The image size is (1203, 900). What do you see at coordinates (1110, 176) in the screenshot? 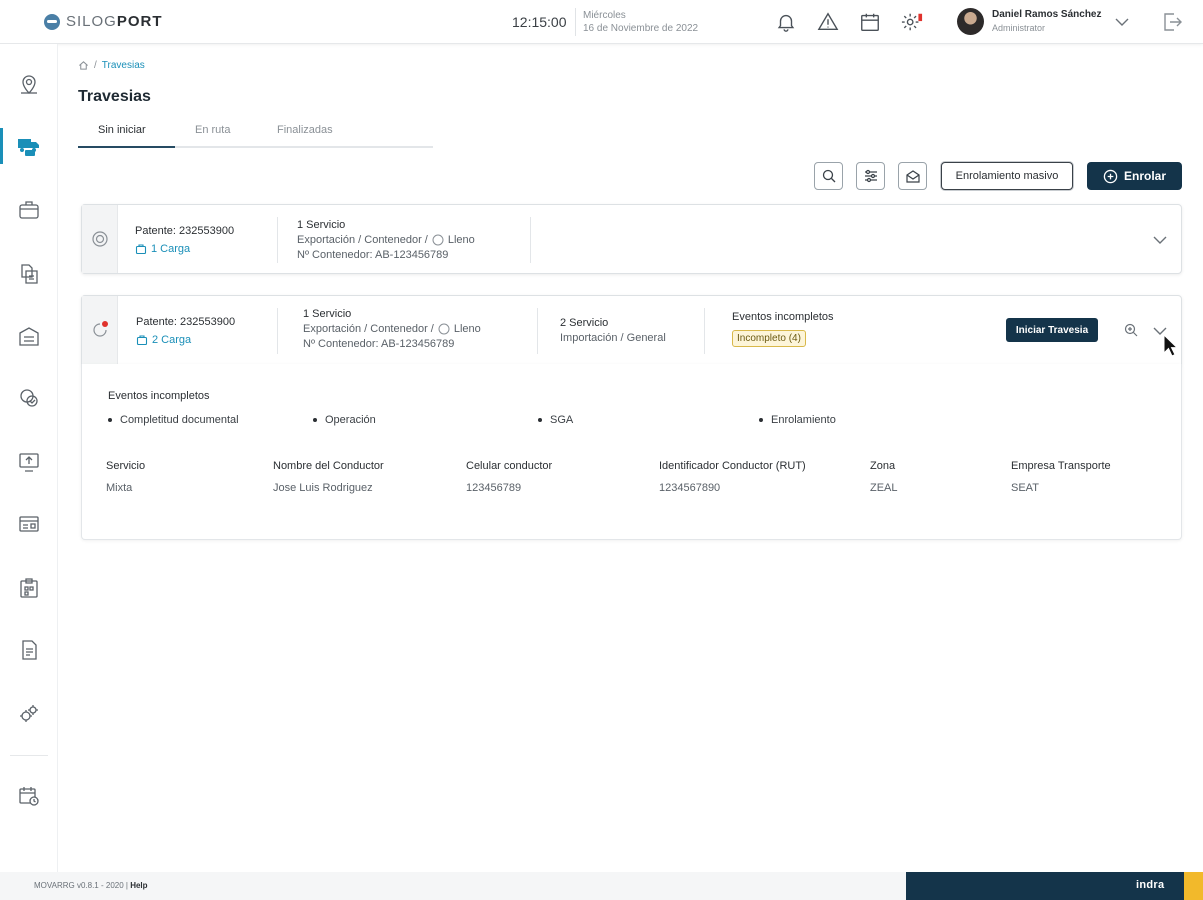
I see `plus-circle-icon` at bounding box center [1110, 176].